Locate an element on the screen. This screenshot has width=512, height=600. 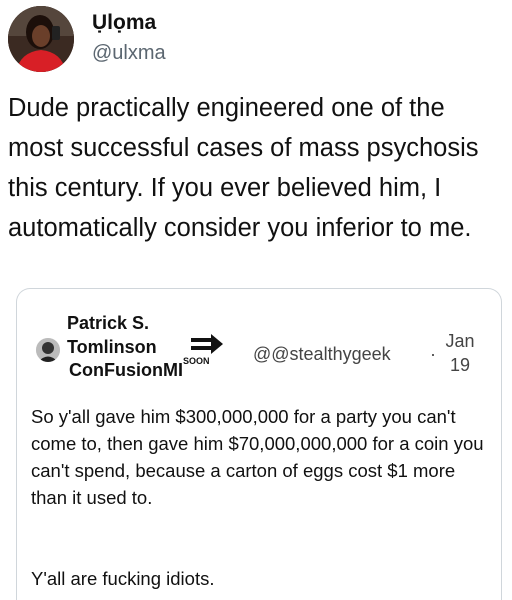
avatar-image is located at coordinates (41, 39).